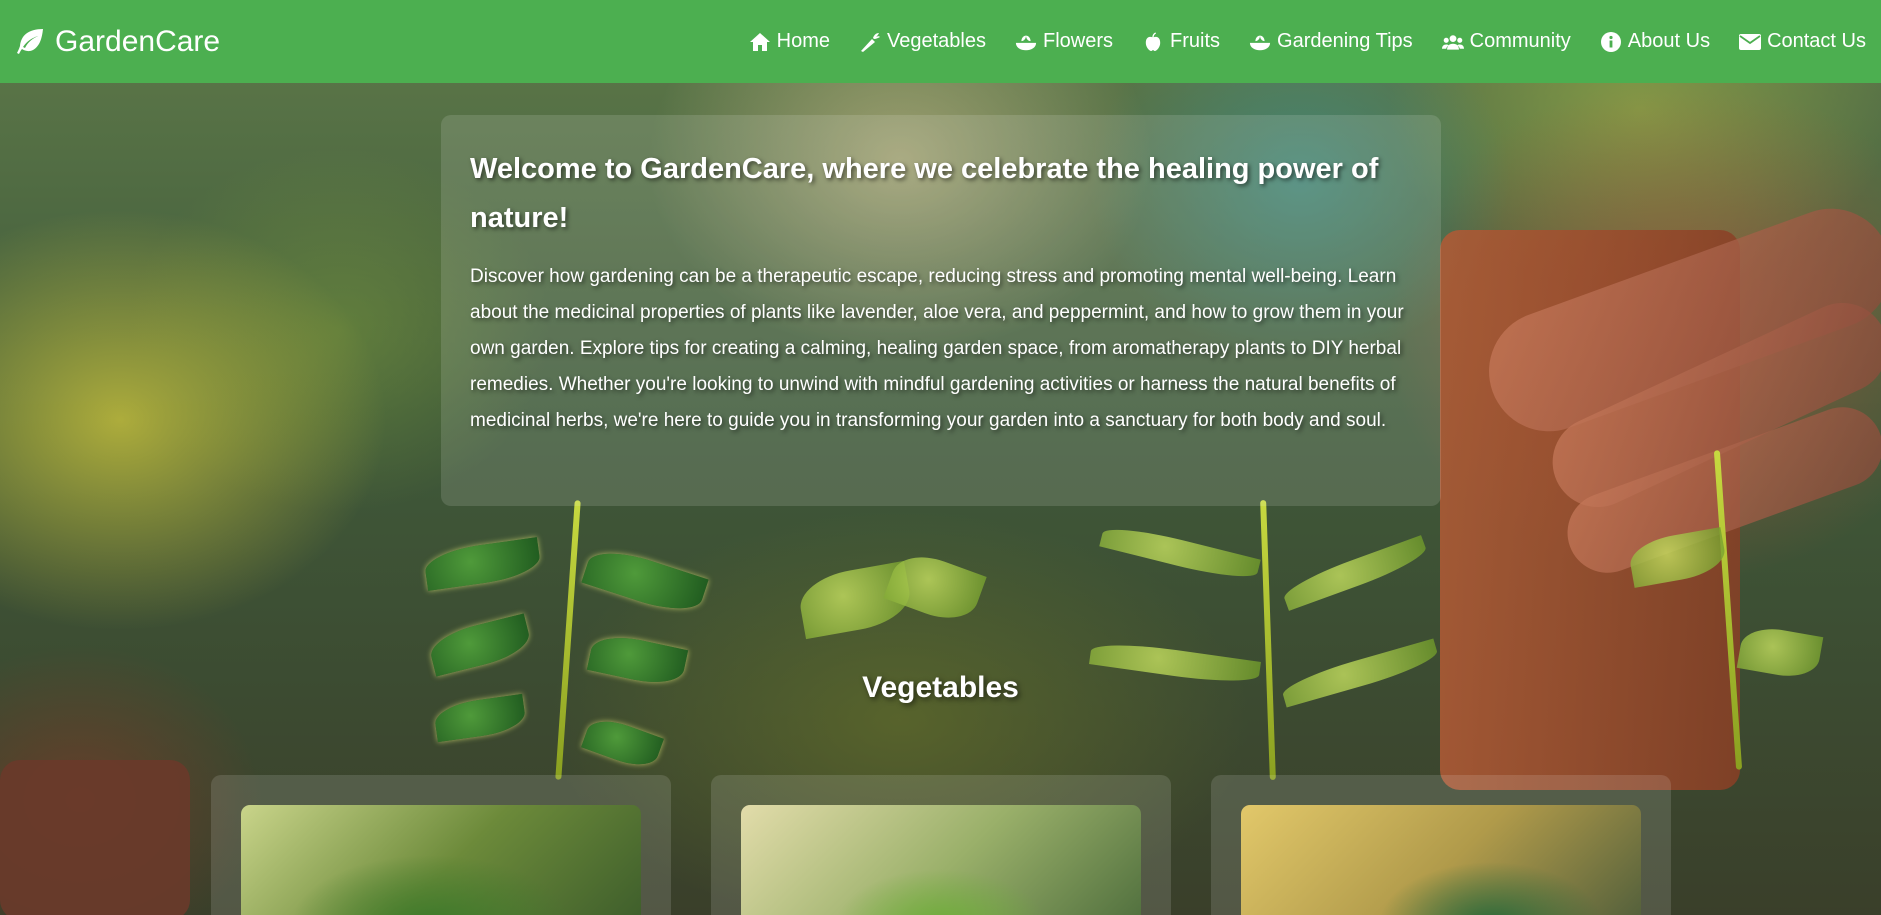  Describe the element at coordinates (936, 41) in the screenshot. I see `nav-item-label: Vegetables` at that location.